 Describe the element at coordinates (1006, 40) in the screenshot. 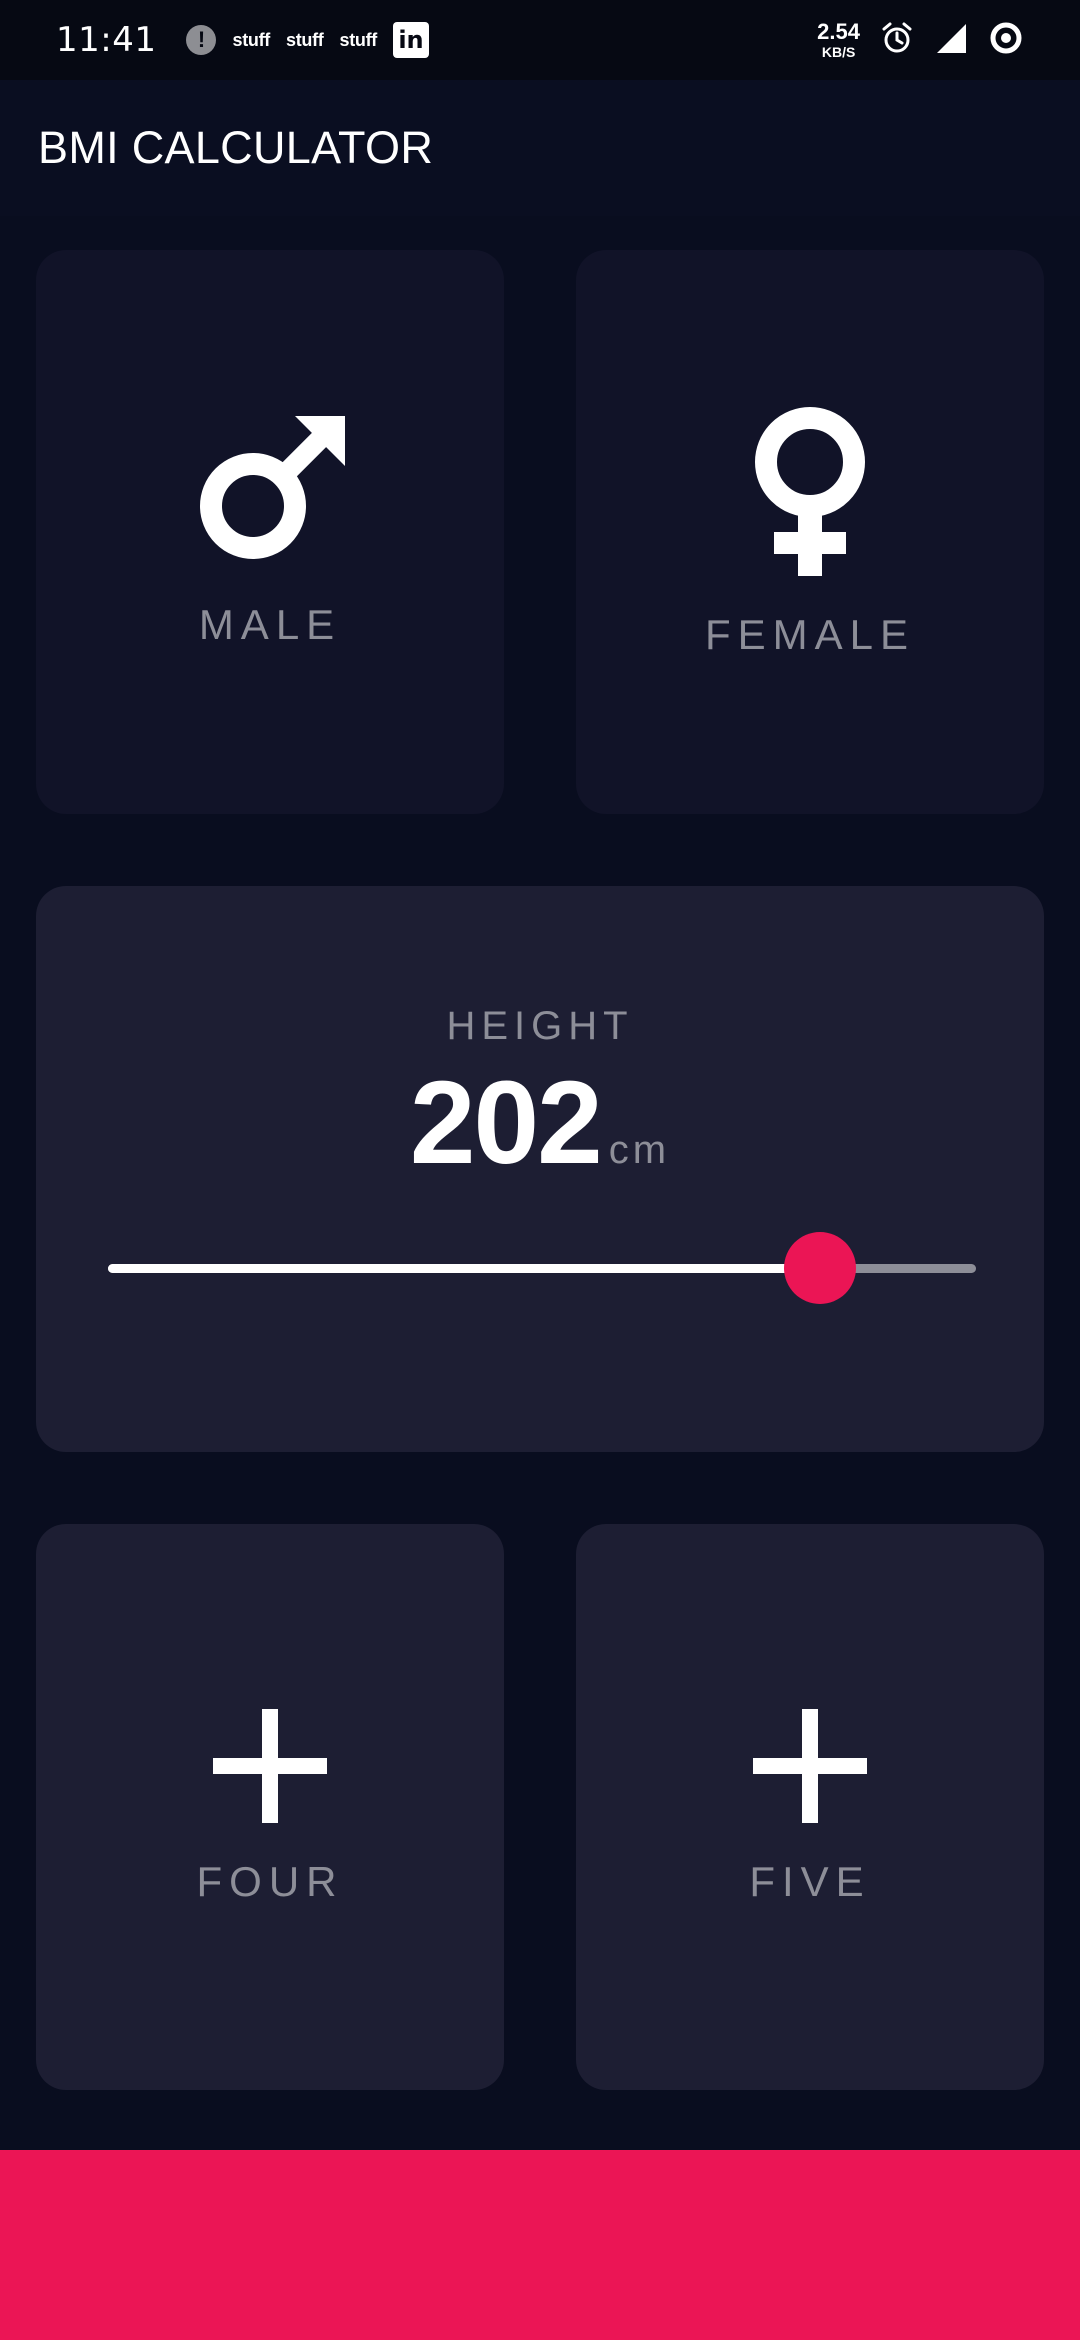

I see `data-saver-icon` at that location.